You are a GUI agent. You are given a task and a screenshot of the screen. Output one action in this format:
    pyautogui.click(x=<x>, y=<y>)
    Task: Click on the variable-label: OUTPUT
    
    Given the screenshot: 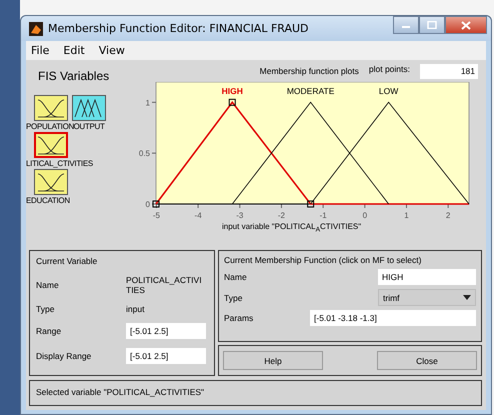 What is the action you would take?
    pyautogui.click(x=89, y=126)
    